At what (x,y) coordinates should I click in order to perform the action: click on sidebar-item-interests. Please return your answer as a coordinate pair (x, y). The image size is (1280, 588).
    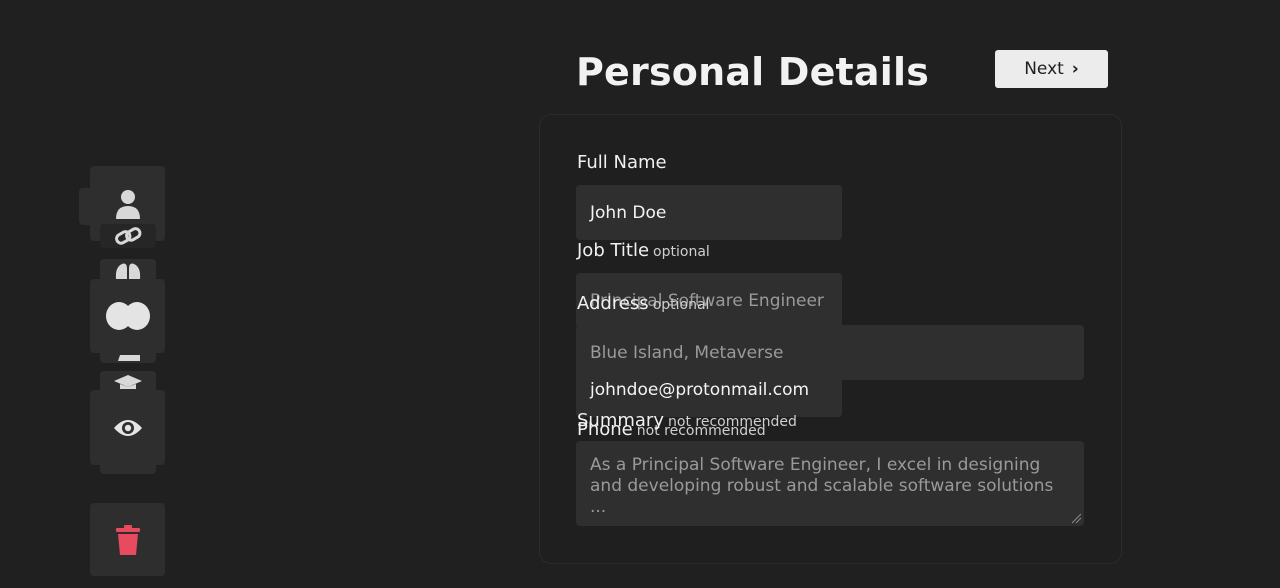
    Looking at the image, I should click on (127, 316).